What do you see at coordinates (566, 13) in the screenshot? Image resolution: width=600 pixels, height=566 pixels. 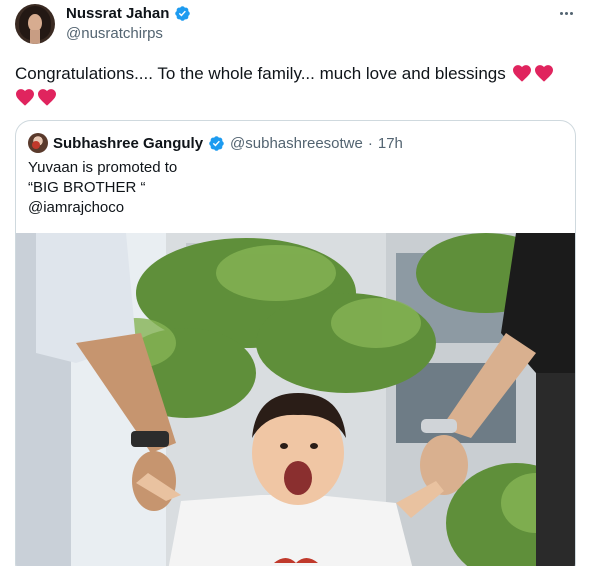 I see `more-options-icon` at bounding box center [566, 13].